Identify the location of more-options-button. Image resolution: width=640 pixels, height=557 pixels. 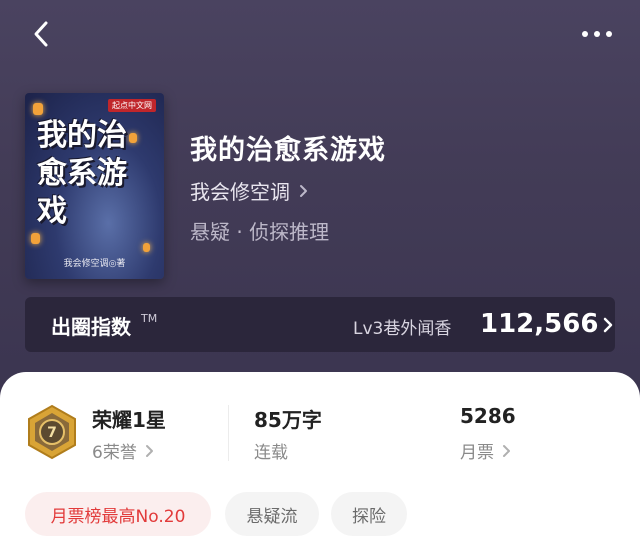
(597, 34).